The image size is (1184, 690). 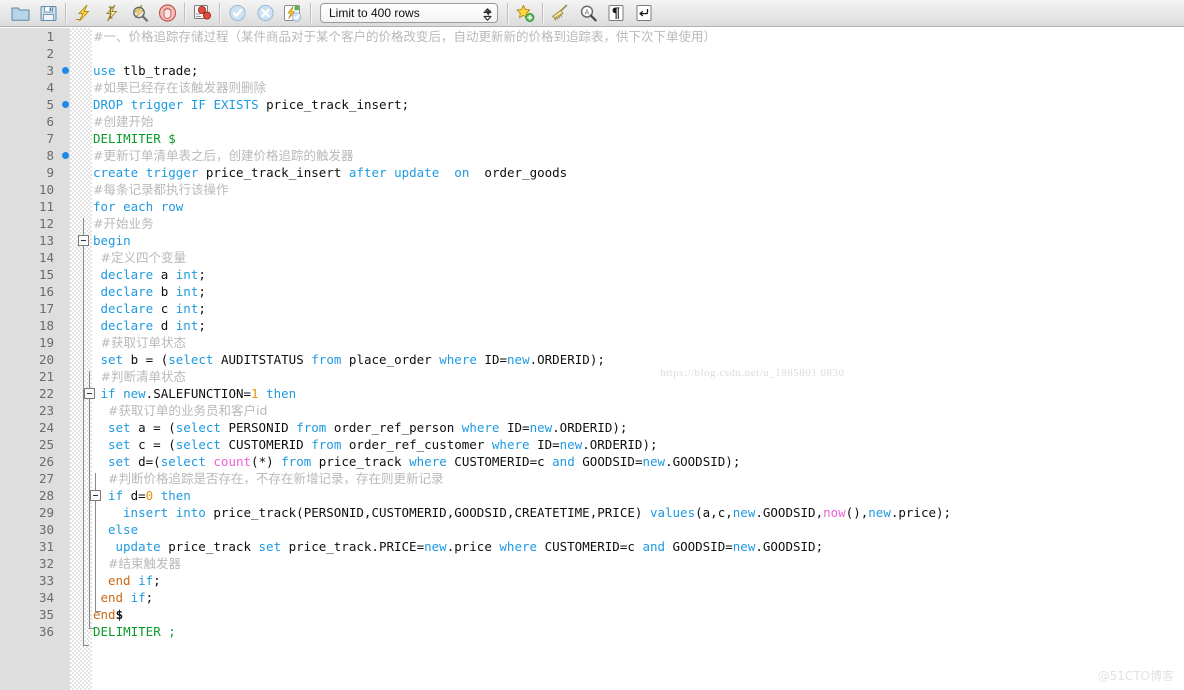 What do you see at coordinates (46, 240) in the screenshot?
I see `line-number: 13` at bounding box center [46, 240].